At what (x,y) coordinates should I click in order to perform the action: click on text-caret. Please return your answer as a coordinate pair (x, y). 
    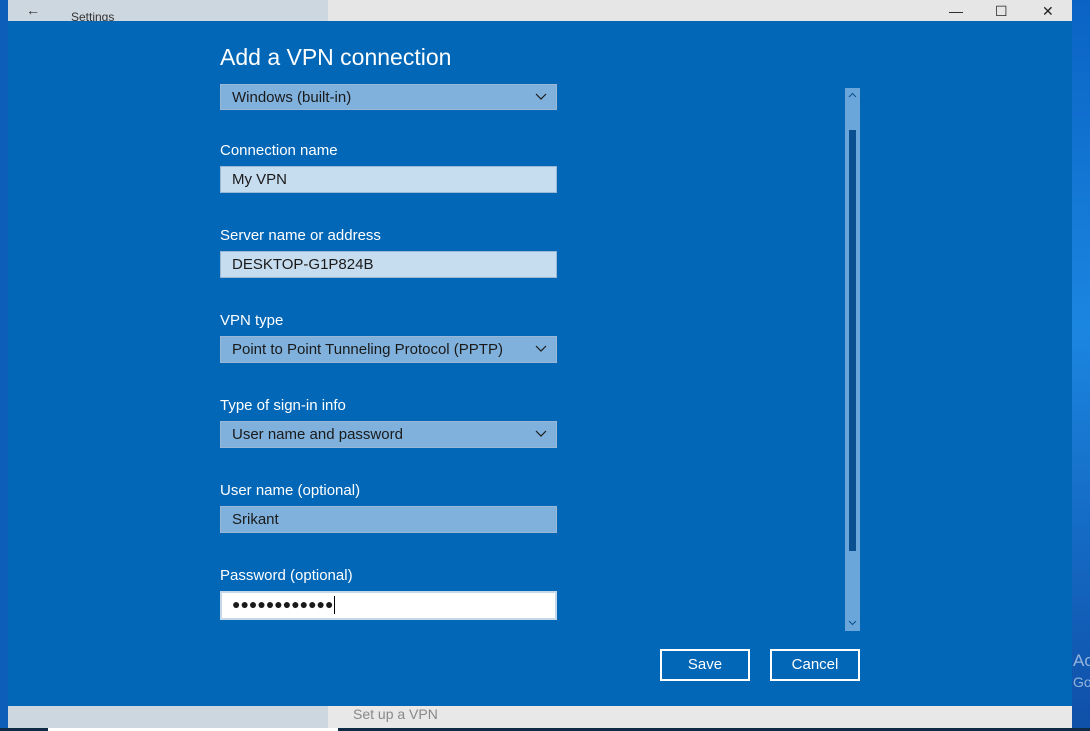
    Looking at the image, I should click on (335, 605).